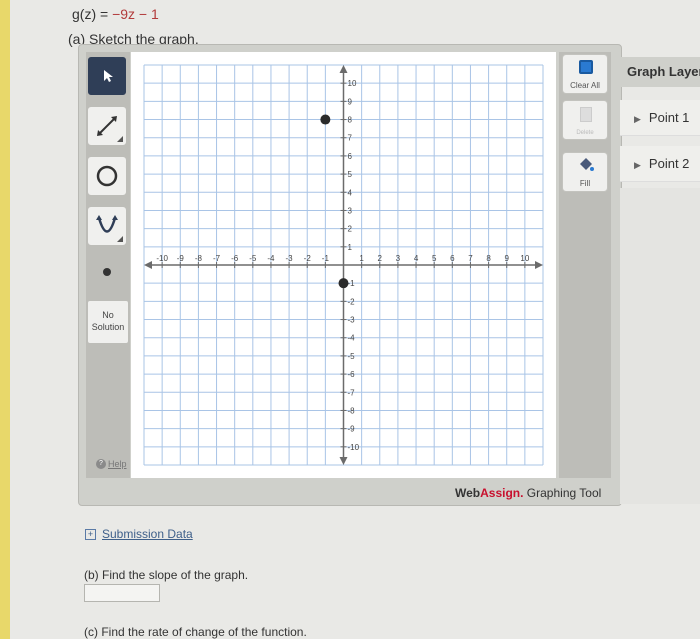 The width and height of the screenshot is (700, 639). What do you see at coordinates (166, 575) in the screenshot?
I see `part-b-prompt: (b) Find the slope of the graph.` at bounding box center [166, 575].